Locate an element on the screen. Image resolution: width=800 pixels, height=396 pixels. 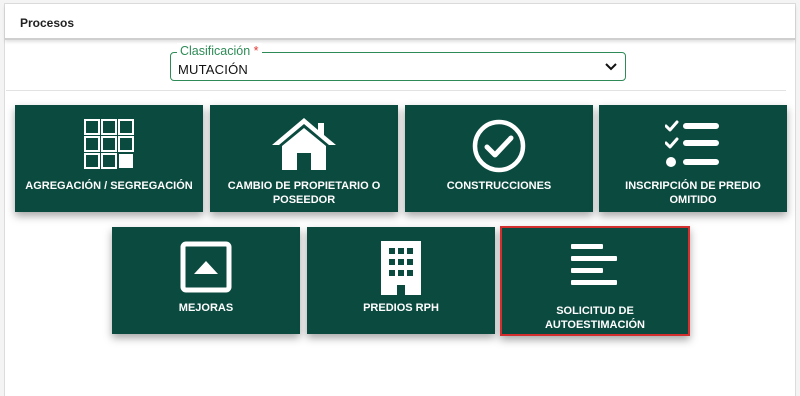
caret-up-square-icon is located at coordinates (206, 267).